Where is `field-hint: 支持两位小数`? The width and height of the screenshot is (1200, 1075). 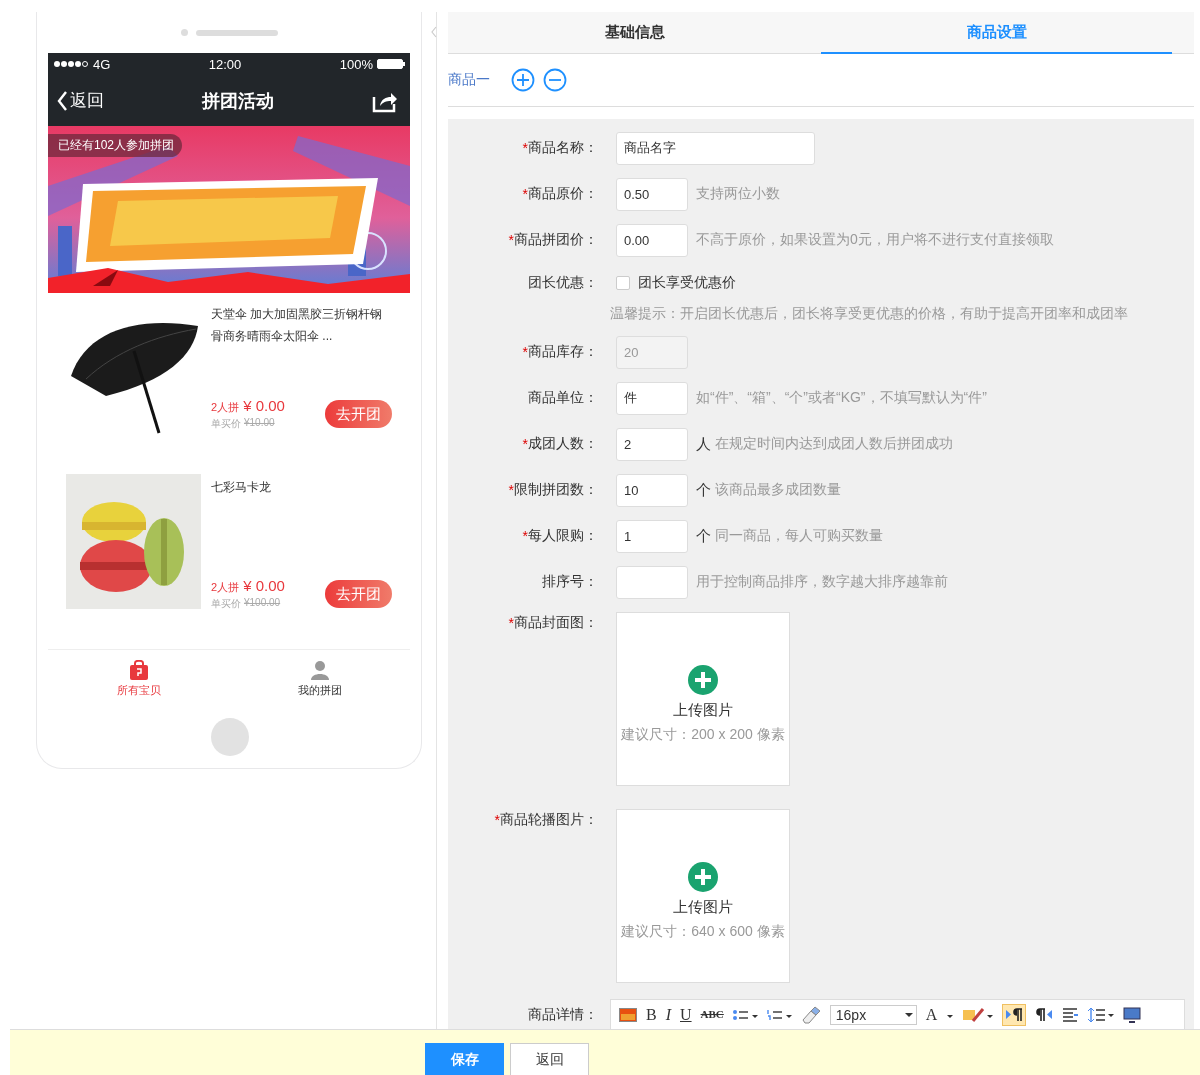
field-hint: 支持两位小数 is located at coordinates (738, 194).